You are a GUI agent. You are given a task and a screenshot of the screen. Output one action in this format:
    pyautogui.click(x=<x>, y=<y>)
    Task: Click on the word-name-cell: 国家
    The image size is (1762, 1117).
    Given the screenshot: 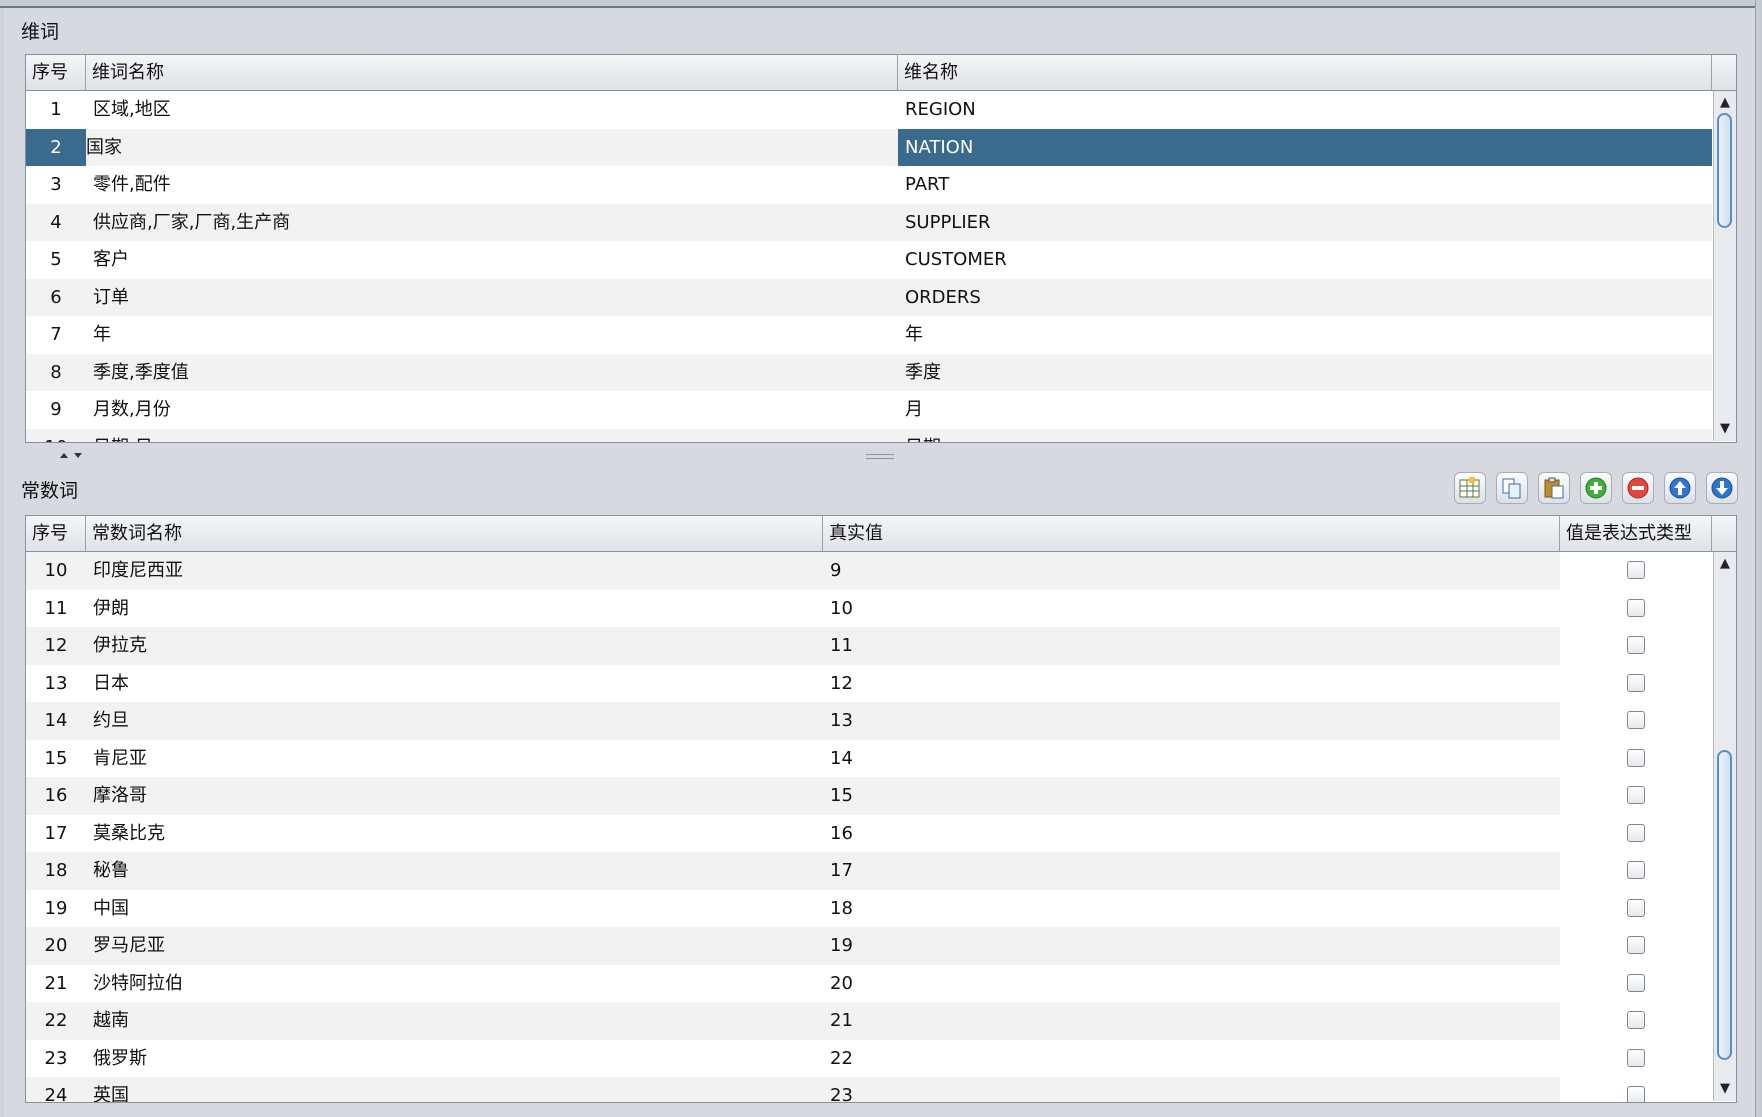 What is the action you would take?
    pyautogui.click(x=492, y=148)
    